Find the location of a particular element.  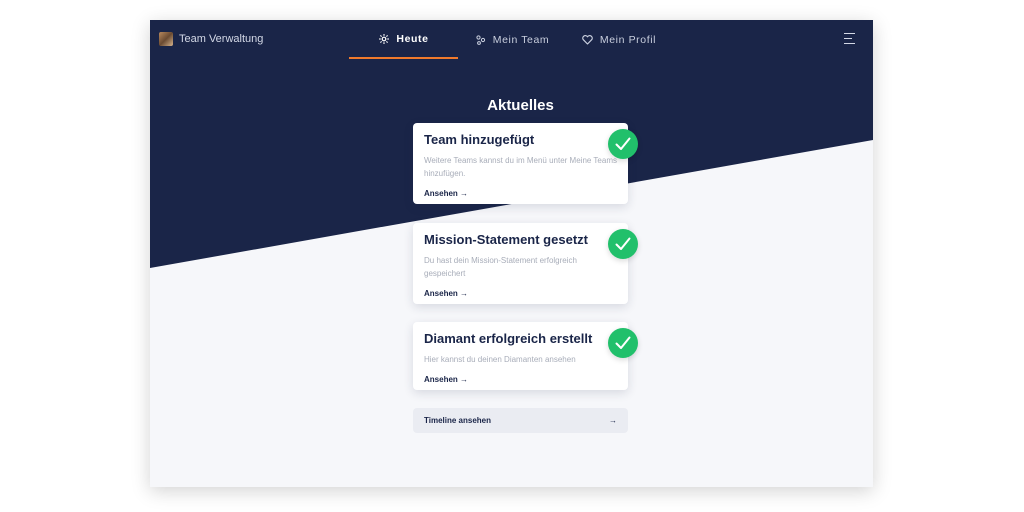

nav-tab-mein-team: Mein Team is located at coordinates (512, 39).